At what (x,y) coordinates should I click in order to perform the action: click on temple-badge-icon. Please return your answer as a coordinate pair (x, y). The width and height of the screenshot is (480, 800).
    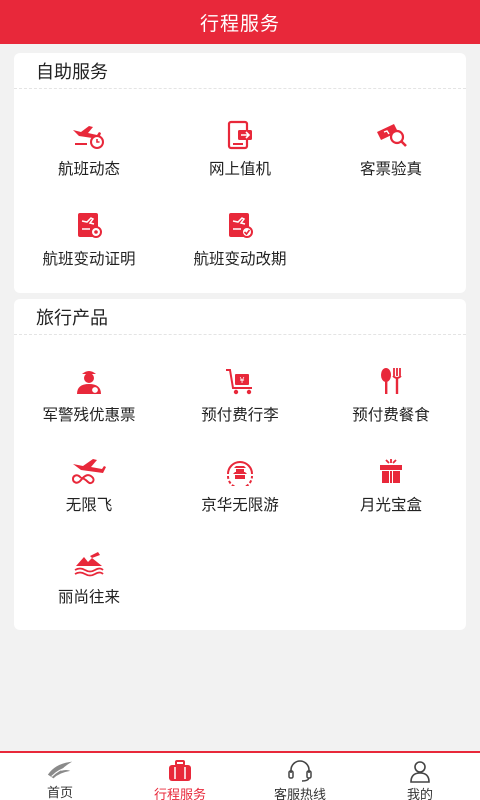
    Looking at the image, I should click on (240, 471).